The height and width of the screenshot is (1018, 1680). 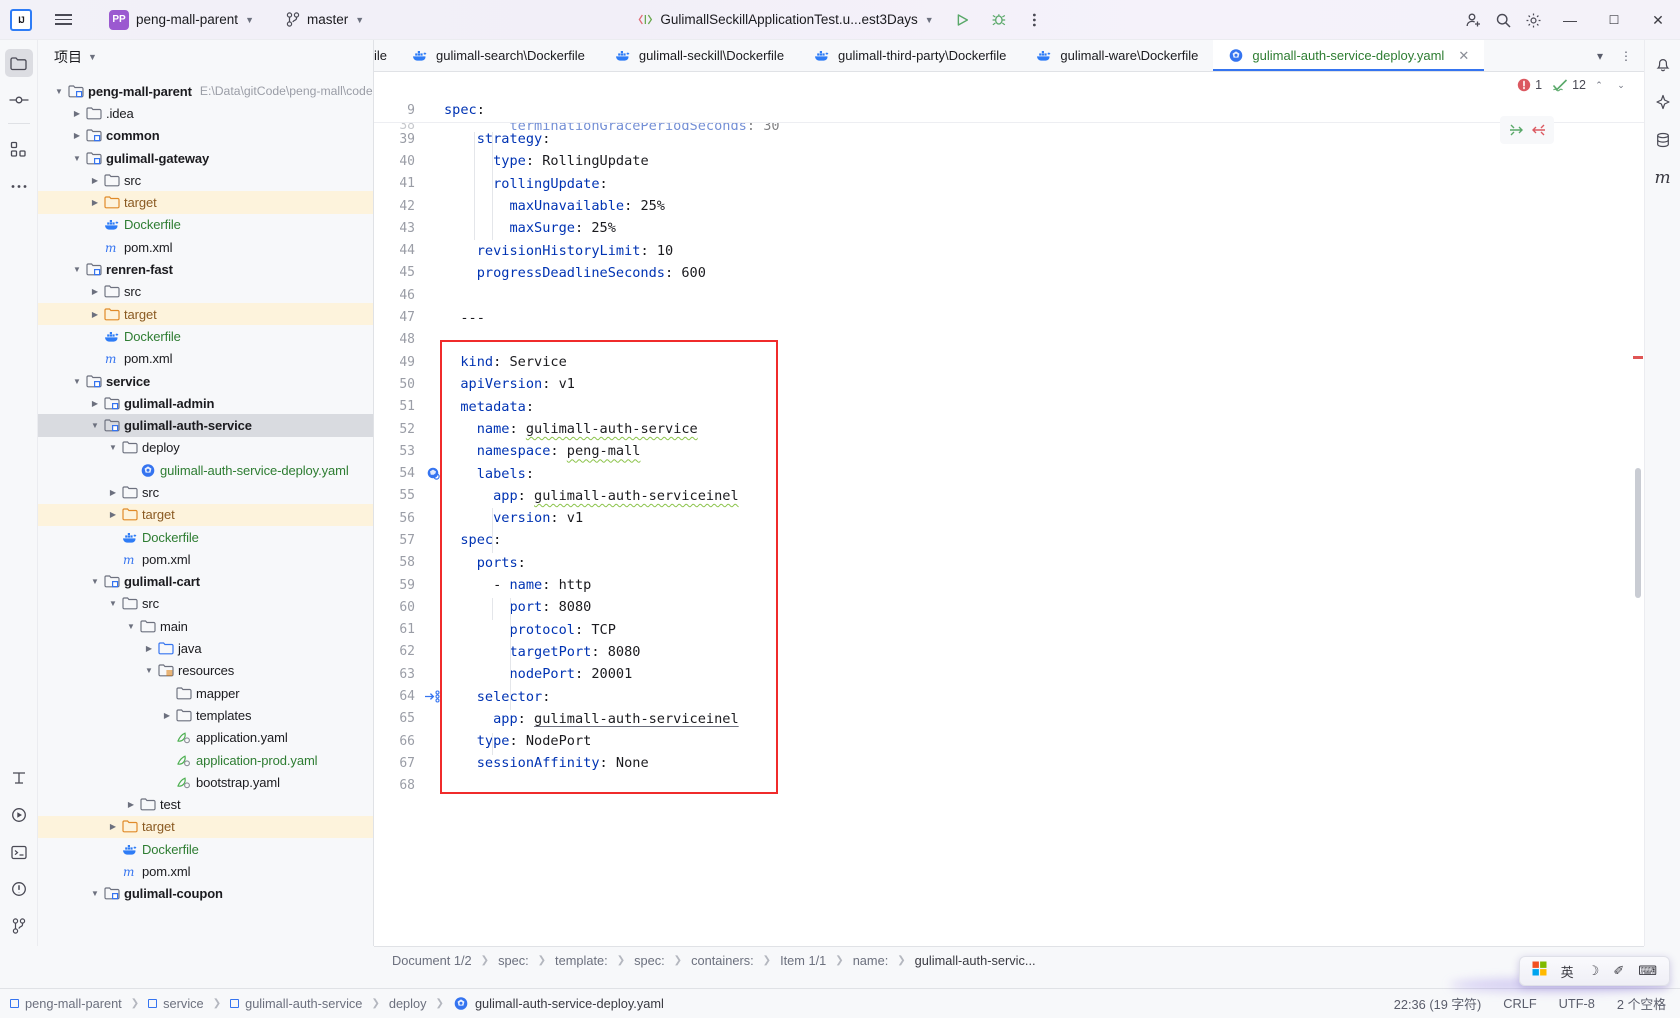 What do you see at coordinates (1009, 741) in the screenshot?
I see `code-line: 66 type: NodePort` at bounding box center [1009, 741].